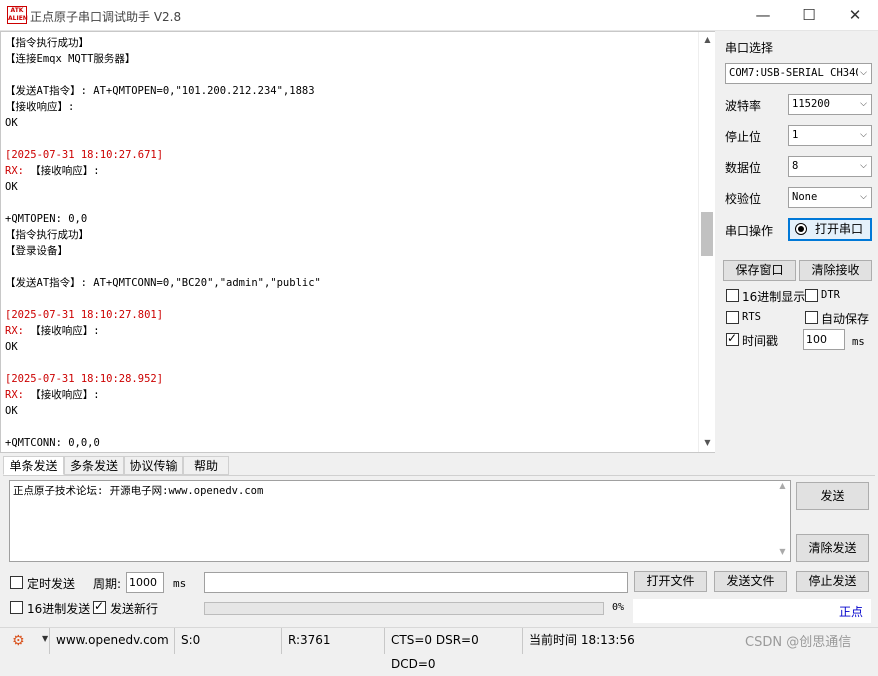  Describe the element at coordinates (333, 641) in the screenshot. I see `received-count: R:3761` at that location.